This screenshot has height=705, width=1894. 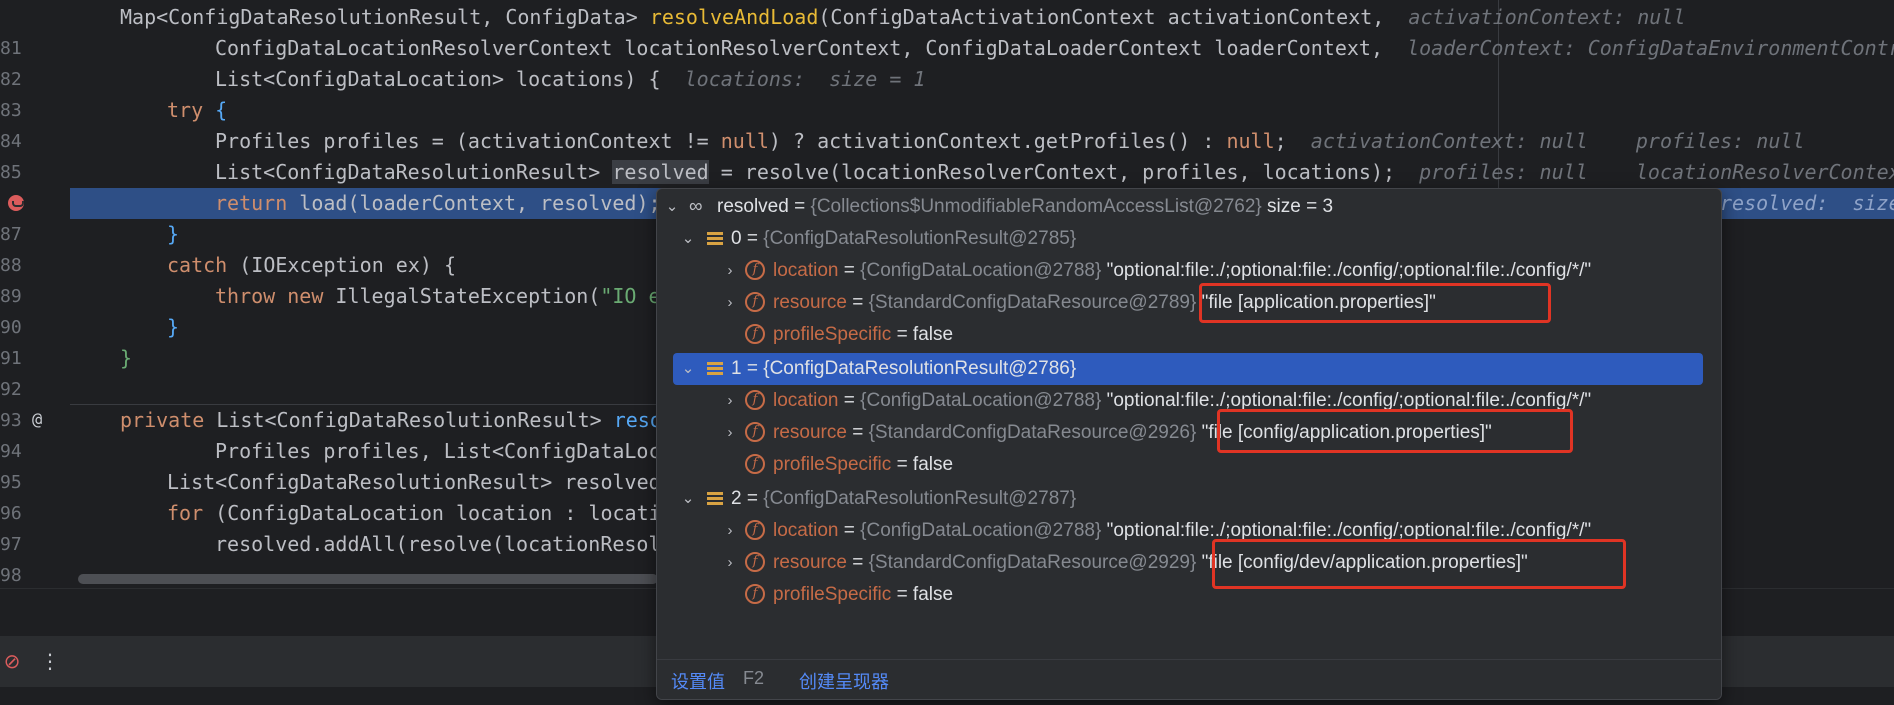 What do you see at coordinates (11, 420) in the screenshot?
I see `line-number: 93` at bounding box center [11, 420].